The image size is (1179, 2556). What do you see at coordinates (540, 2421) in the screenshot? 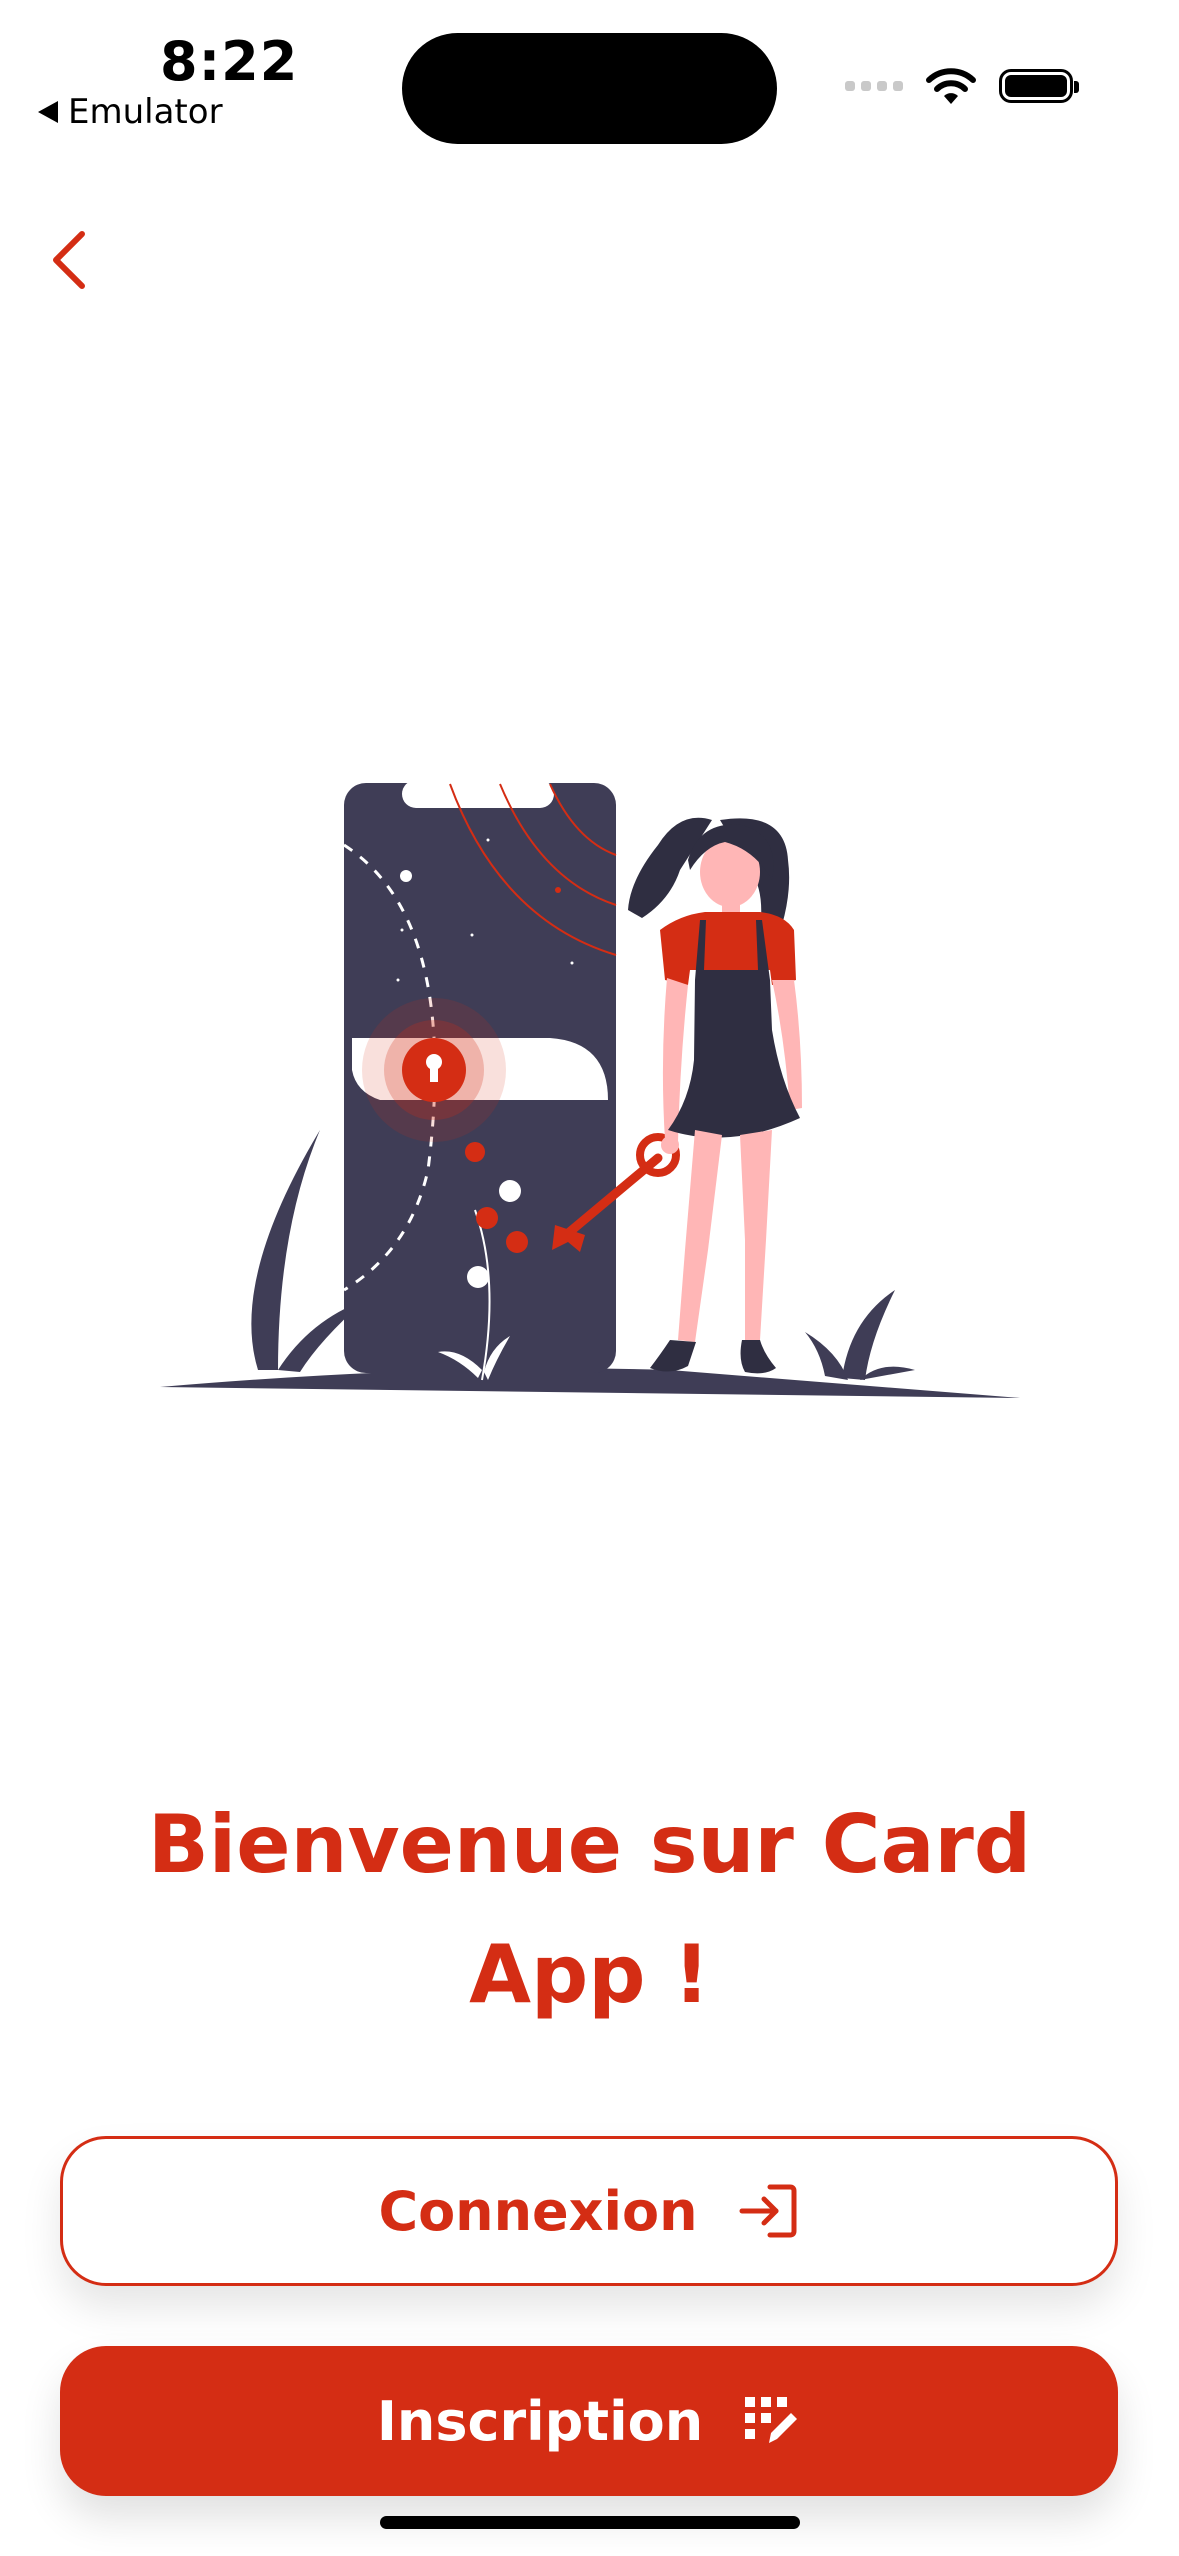
I see `signup-button-label: Inscription` at bounding box center [540, 2421].